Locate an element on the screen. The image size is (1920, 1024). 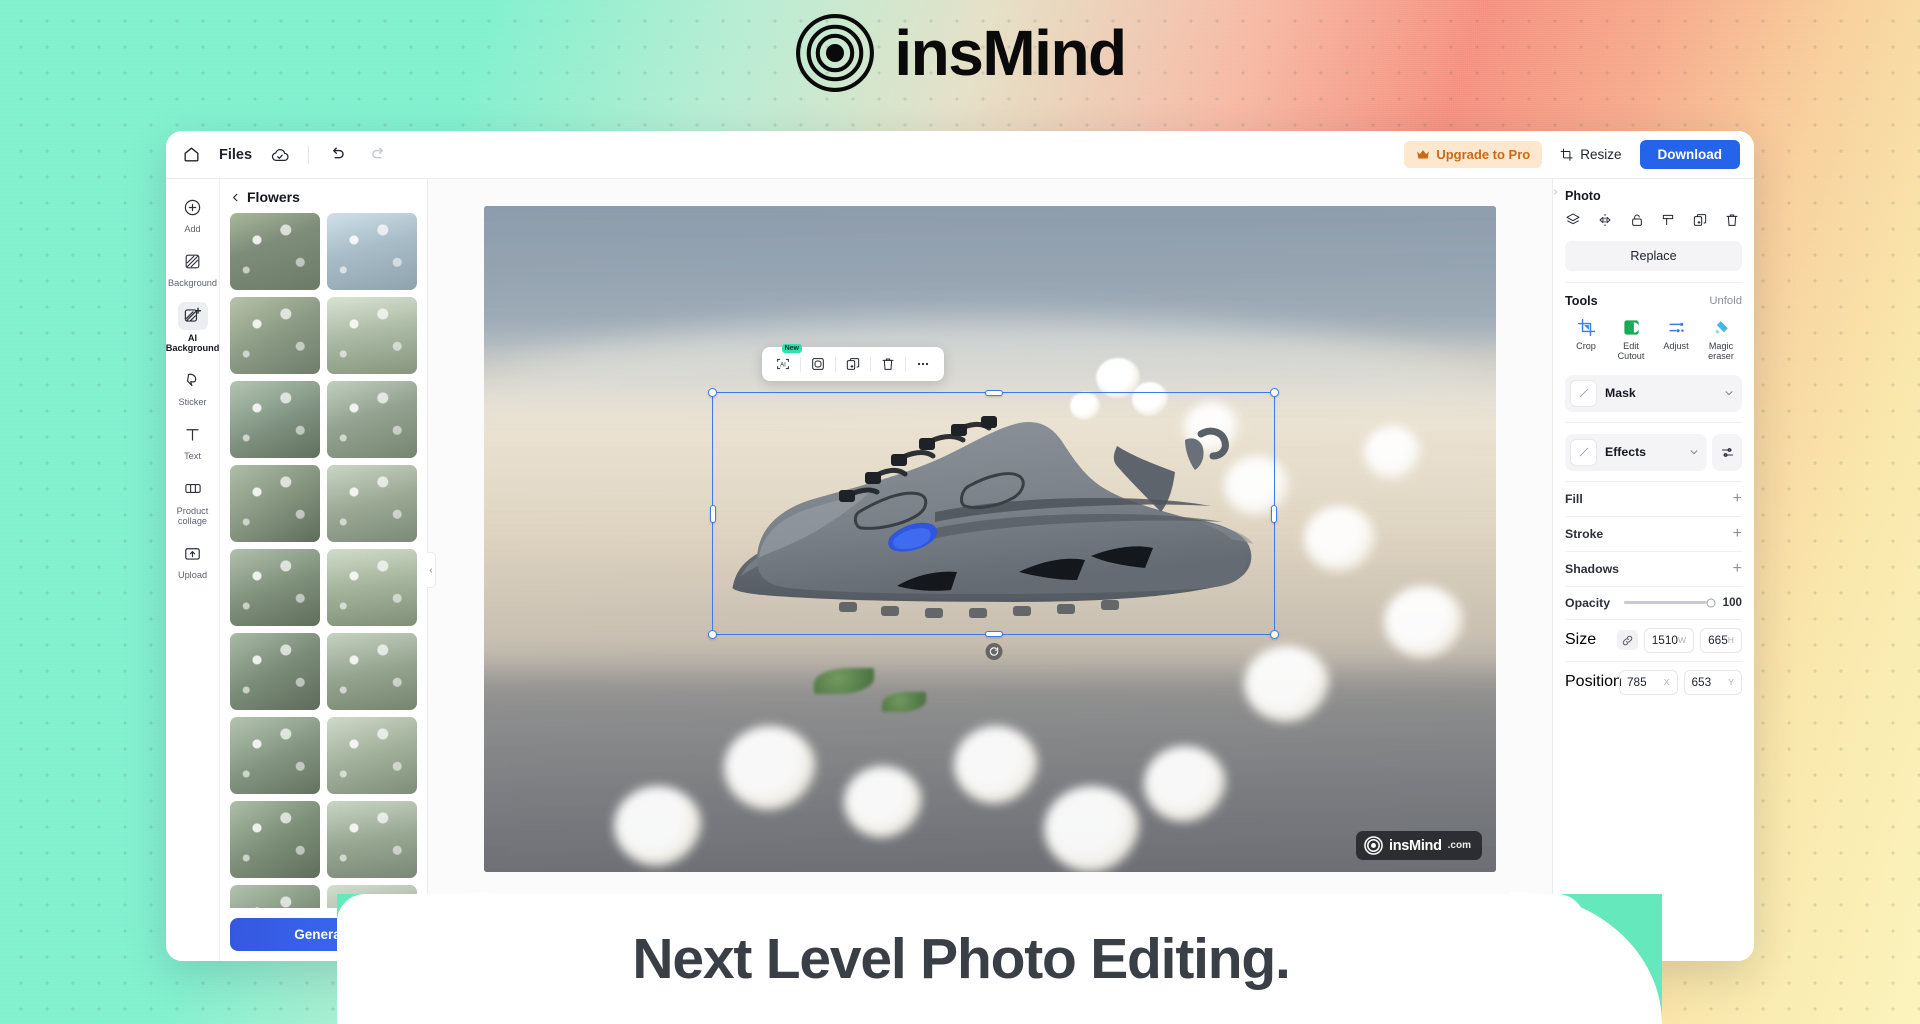
sidebar-item-ai-background: AI Background is located at coordinates (192, 327).